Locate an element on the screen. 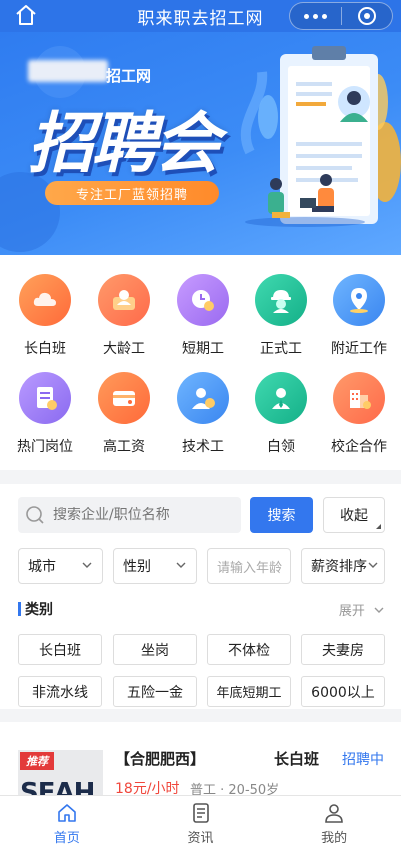 The image size is (401, 847). banner-headline: 招聘会 is located at coordinates (124, 143).